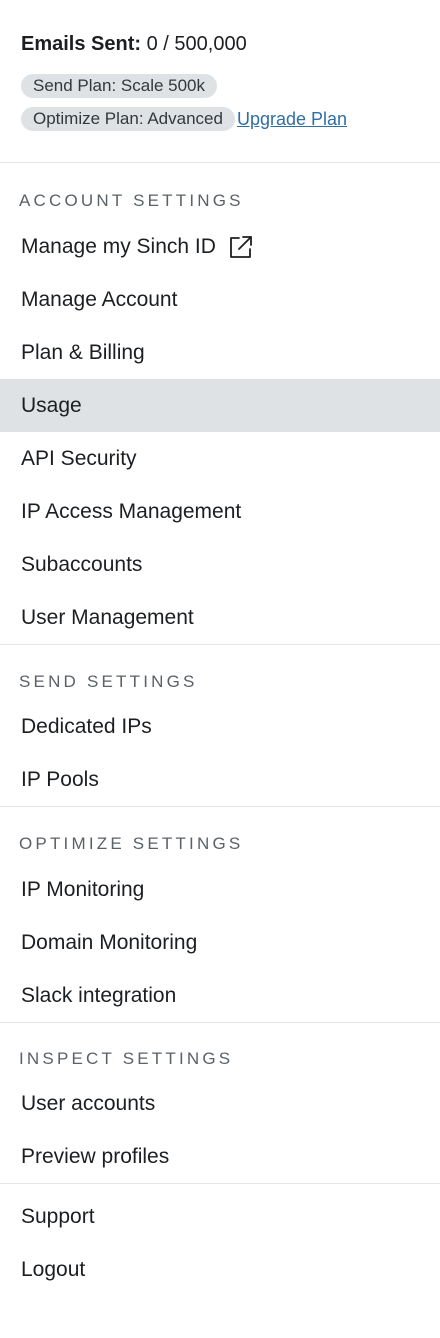 The height and width of the screenshot is (1338, 440). Describe the element at coordinates (292, 119) in the screenshot. I see `upgrade-plan-link: Upgrade Plan` at that location.